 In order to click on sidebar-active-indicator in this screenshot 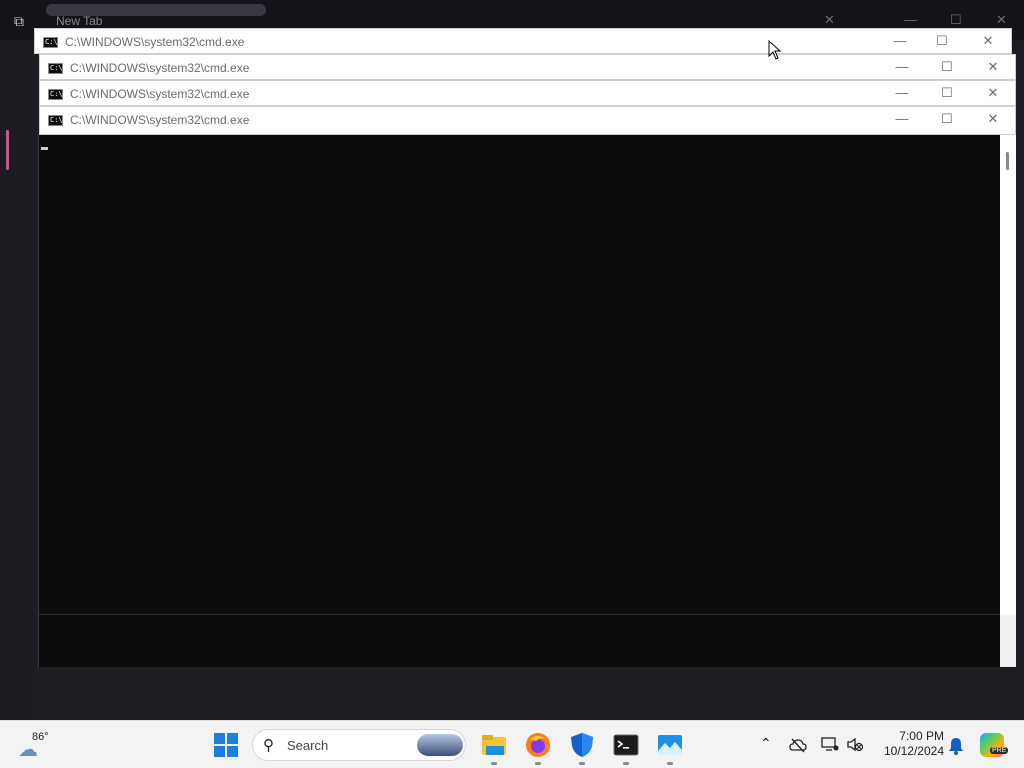, I will do `click(7, 150)`.